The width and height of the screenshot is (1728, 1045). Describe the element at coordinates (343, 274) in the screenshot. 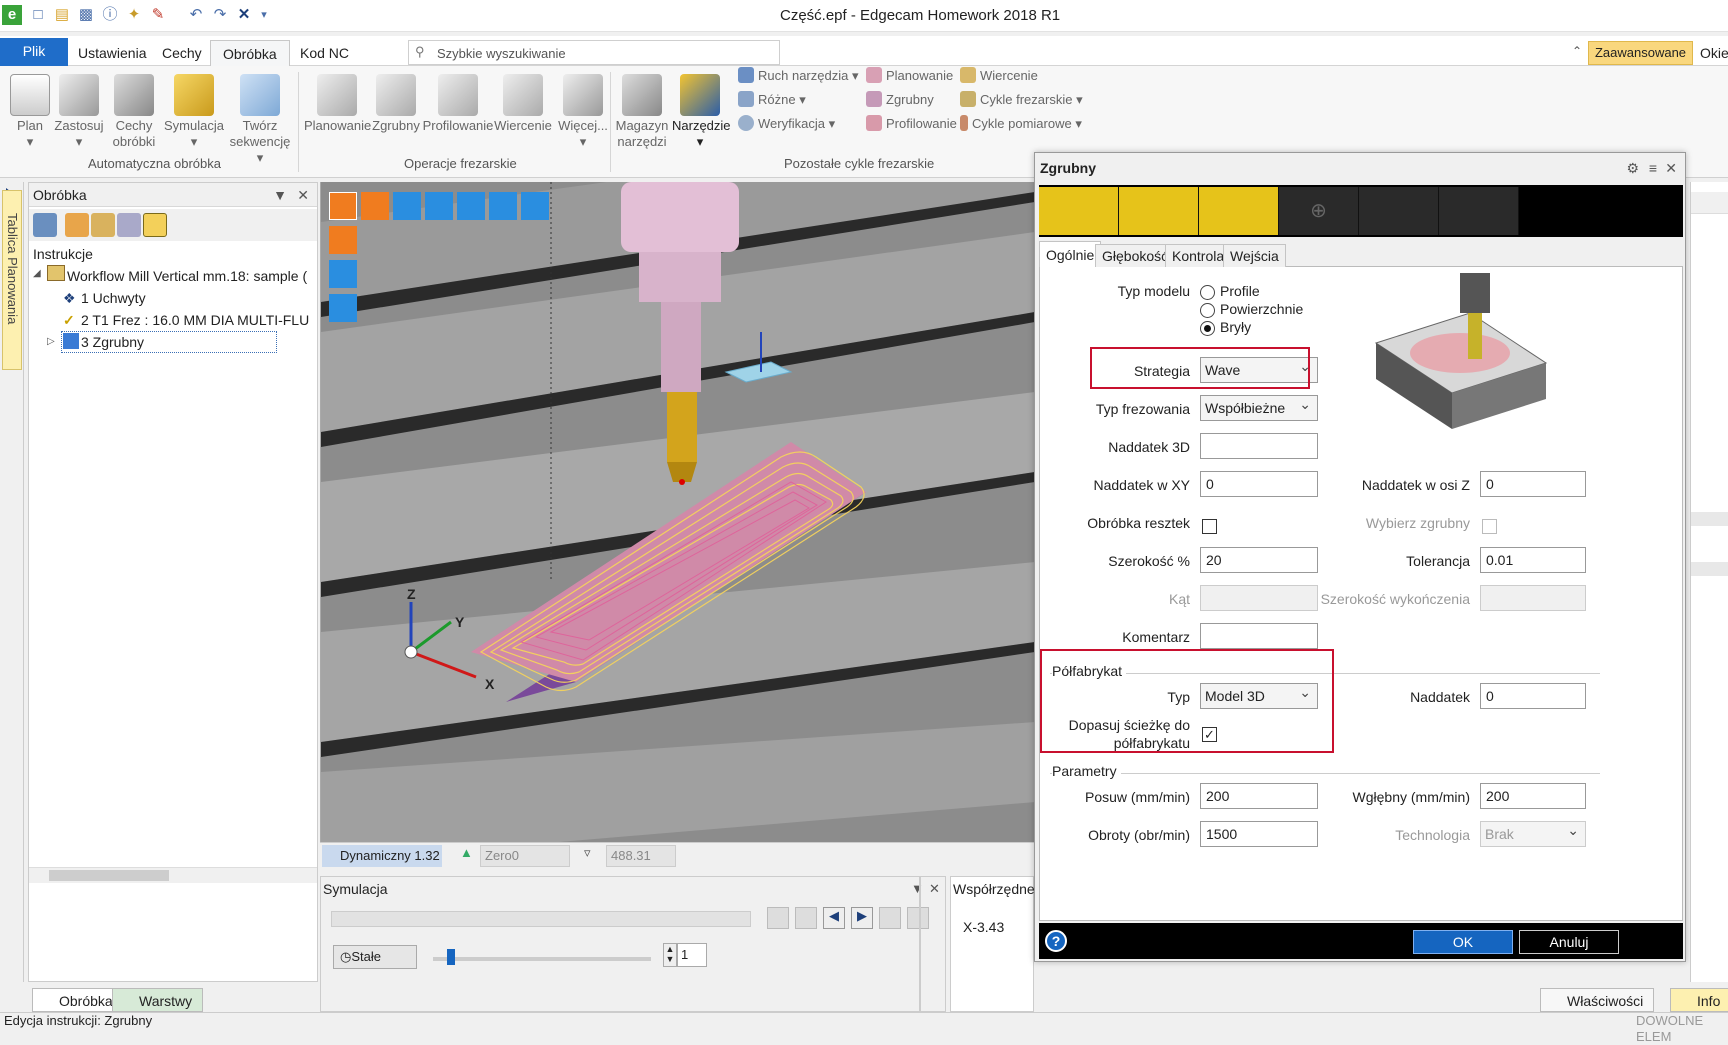

I see `view-solid-icon` at that location.